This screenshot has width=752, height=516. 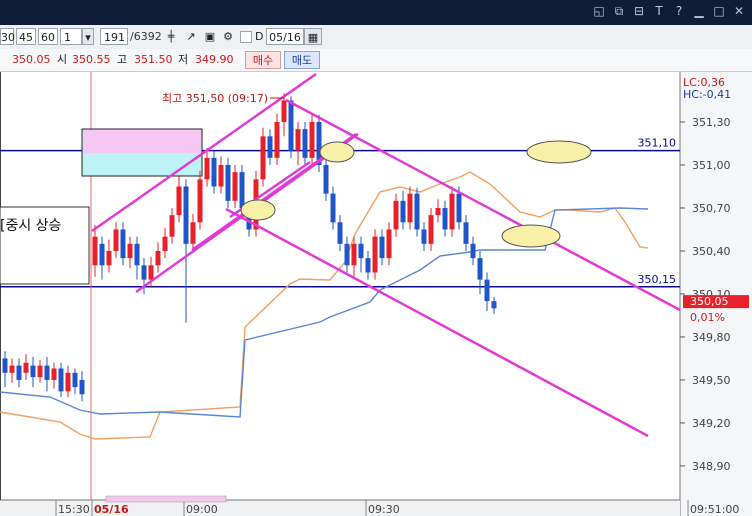 What do you see at coordinates (599, 11) in the screenshot?
I see `restore-icon: ◱` at bounding box center [599, 11].